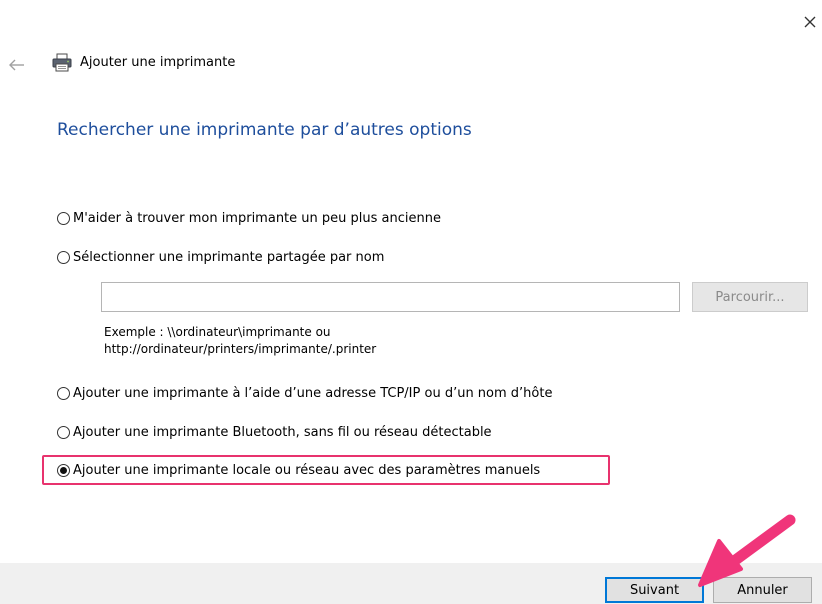 The width and height of the screenshot is (822, 604). Describe the element at coordinates (390, 297) in the screenshot. I see `shared-printer-name-input` at that location.